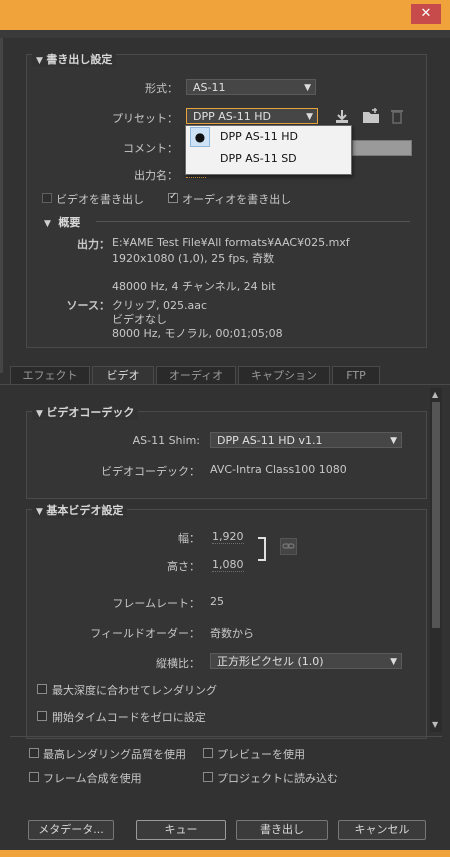 The width and height of the screenshot is (450, 857). I want to click on comment-label: コメント：, so click(150, 148).